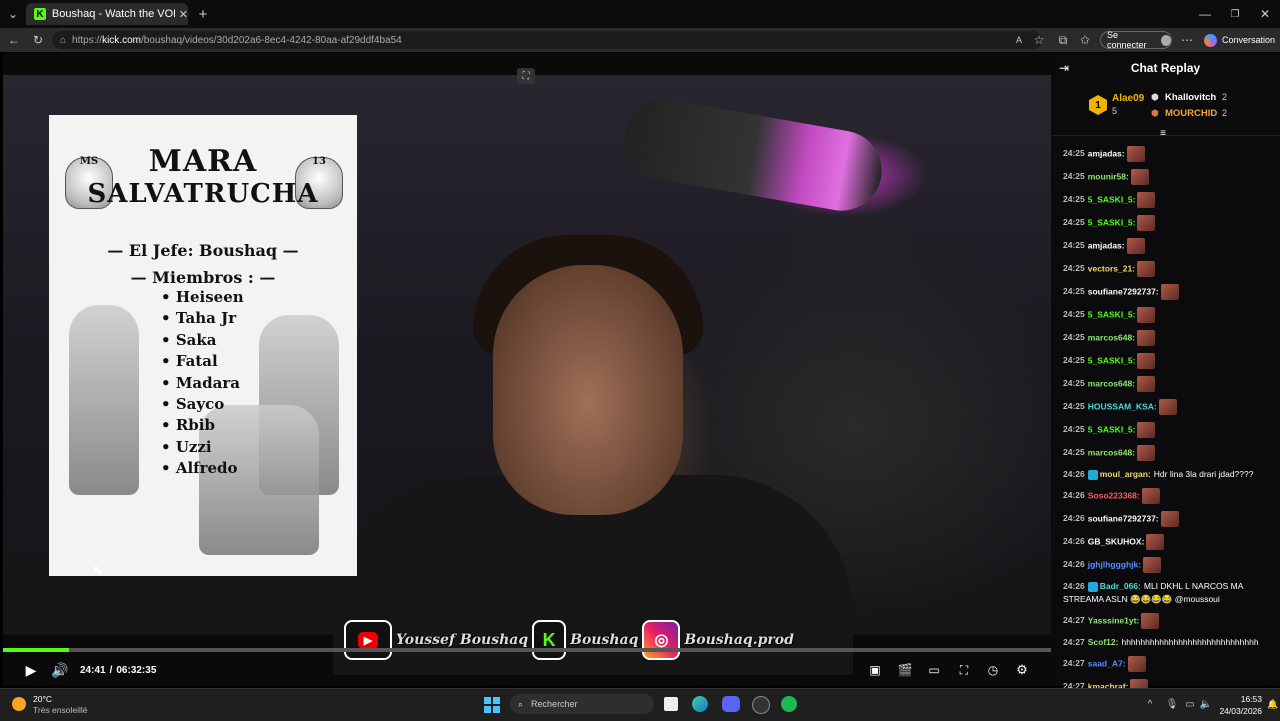  I want to click on tray-chevron-icon: ^, so click(1150, 704).